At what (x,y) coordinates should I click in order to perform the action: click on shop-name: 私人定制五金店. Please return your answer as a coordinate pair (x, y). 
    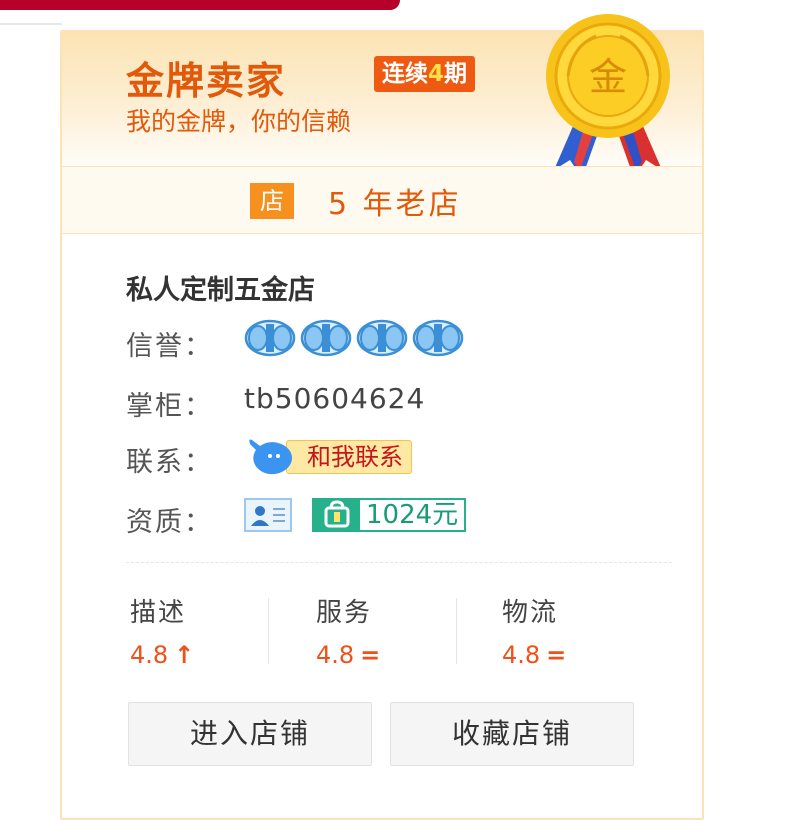
    Looking at the image, I should click on (220, 287).